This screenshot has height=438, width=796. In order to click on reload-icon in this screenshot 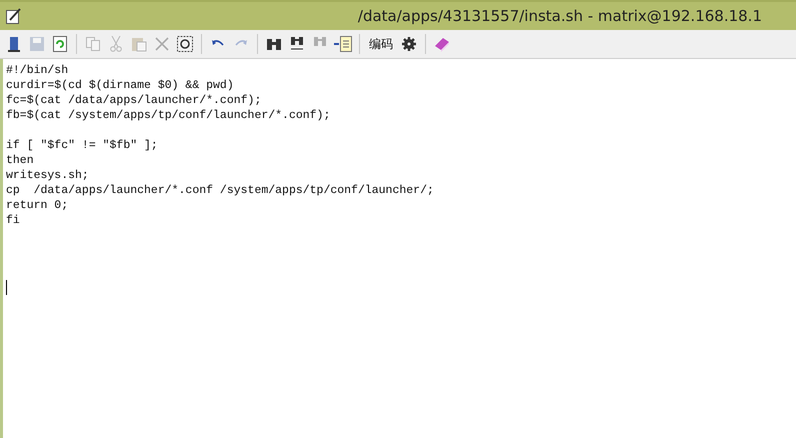, I will do `click(60, 44)`.